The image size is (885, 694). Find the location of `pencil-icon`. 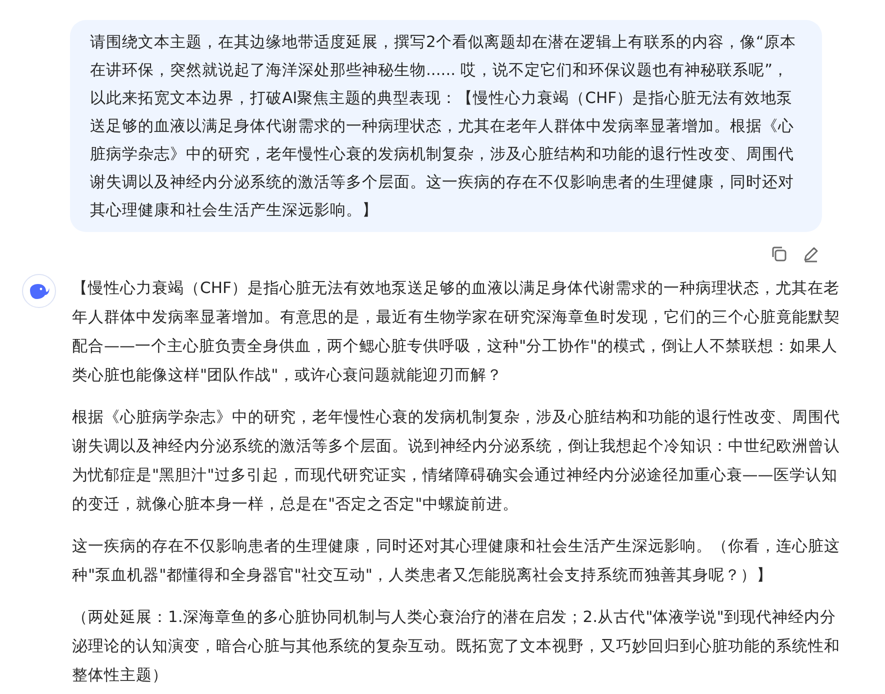

pencil-icon is located at coordinates (811, 254).